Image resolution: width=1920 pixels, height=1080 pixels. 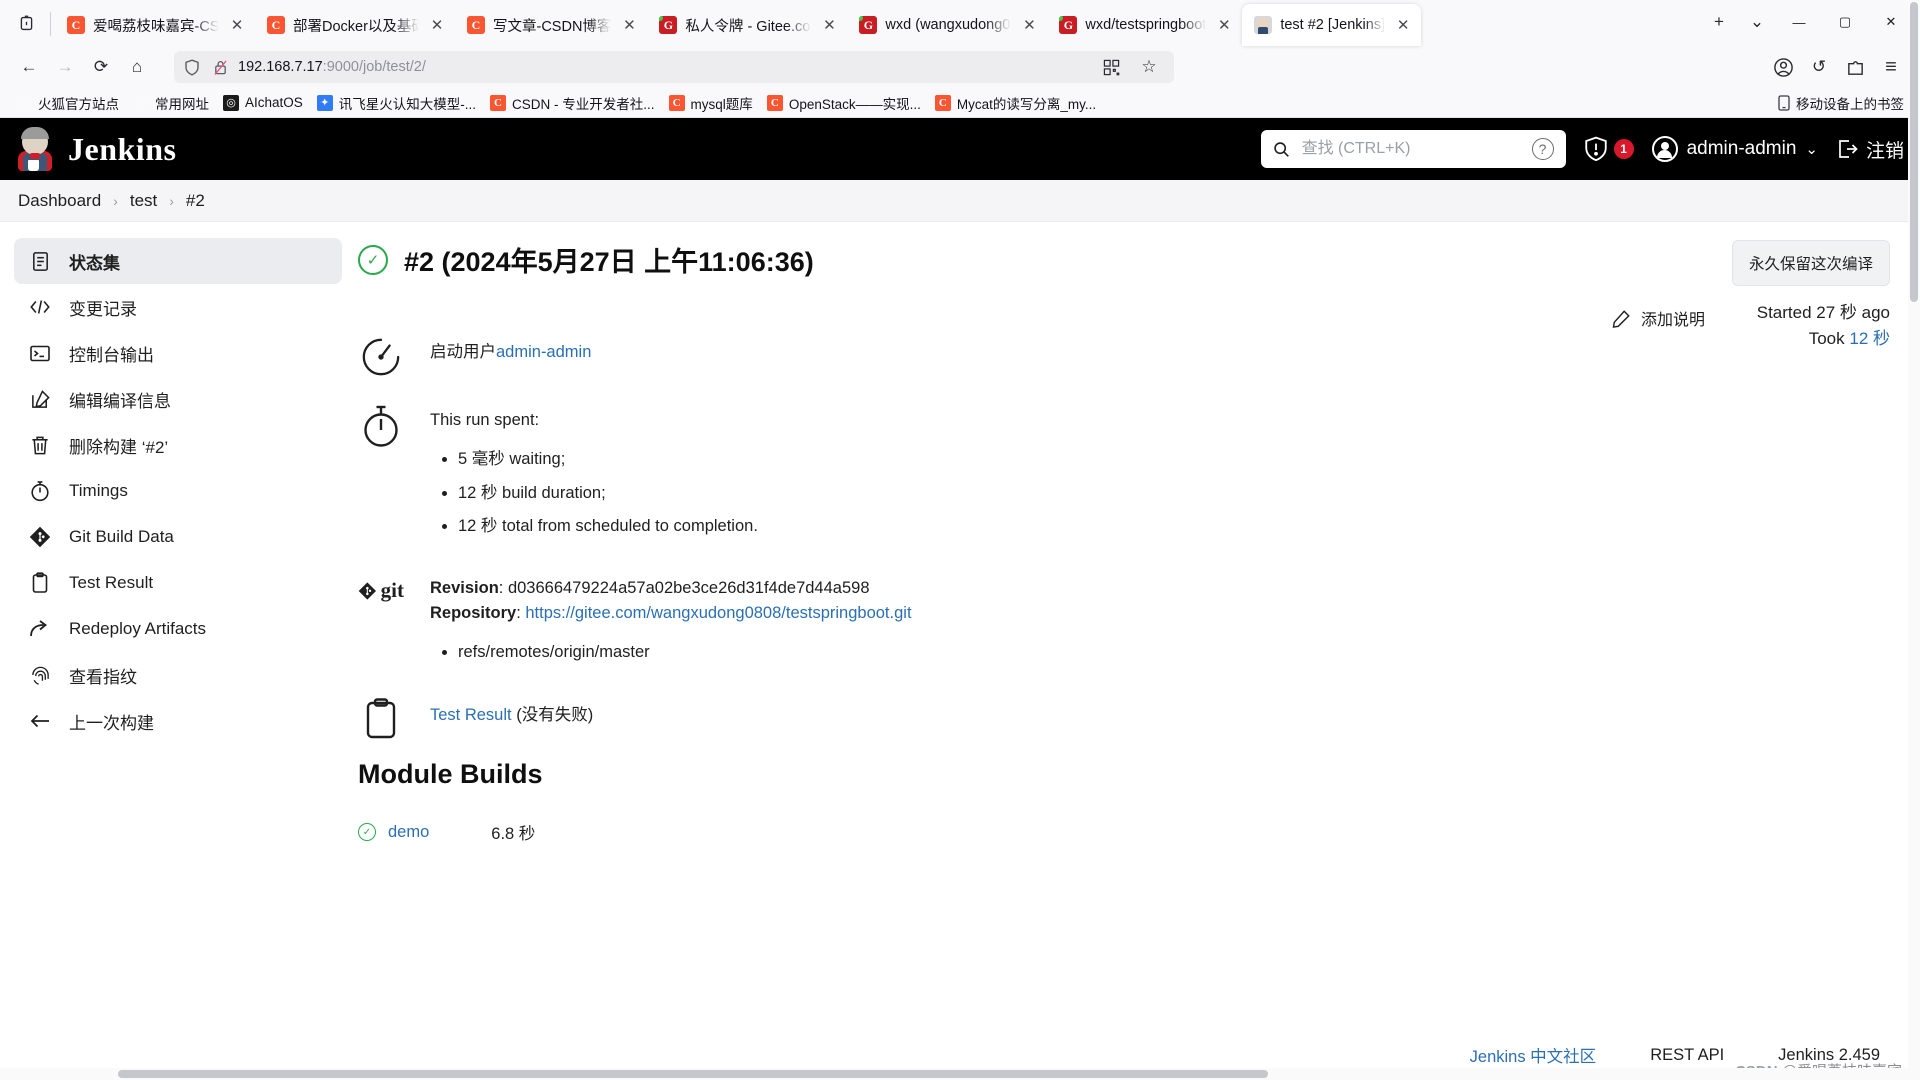 What do you see at coordinates (1124, 356) in the screenshot?
I see `started-by-block: 启动用户admin-admin` at bounding box center [1124, 356].